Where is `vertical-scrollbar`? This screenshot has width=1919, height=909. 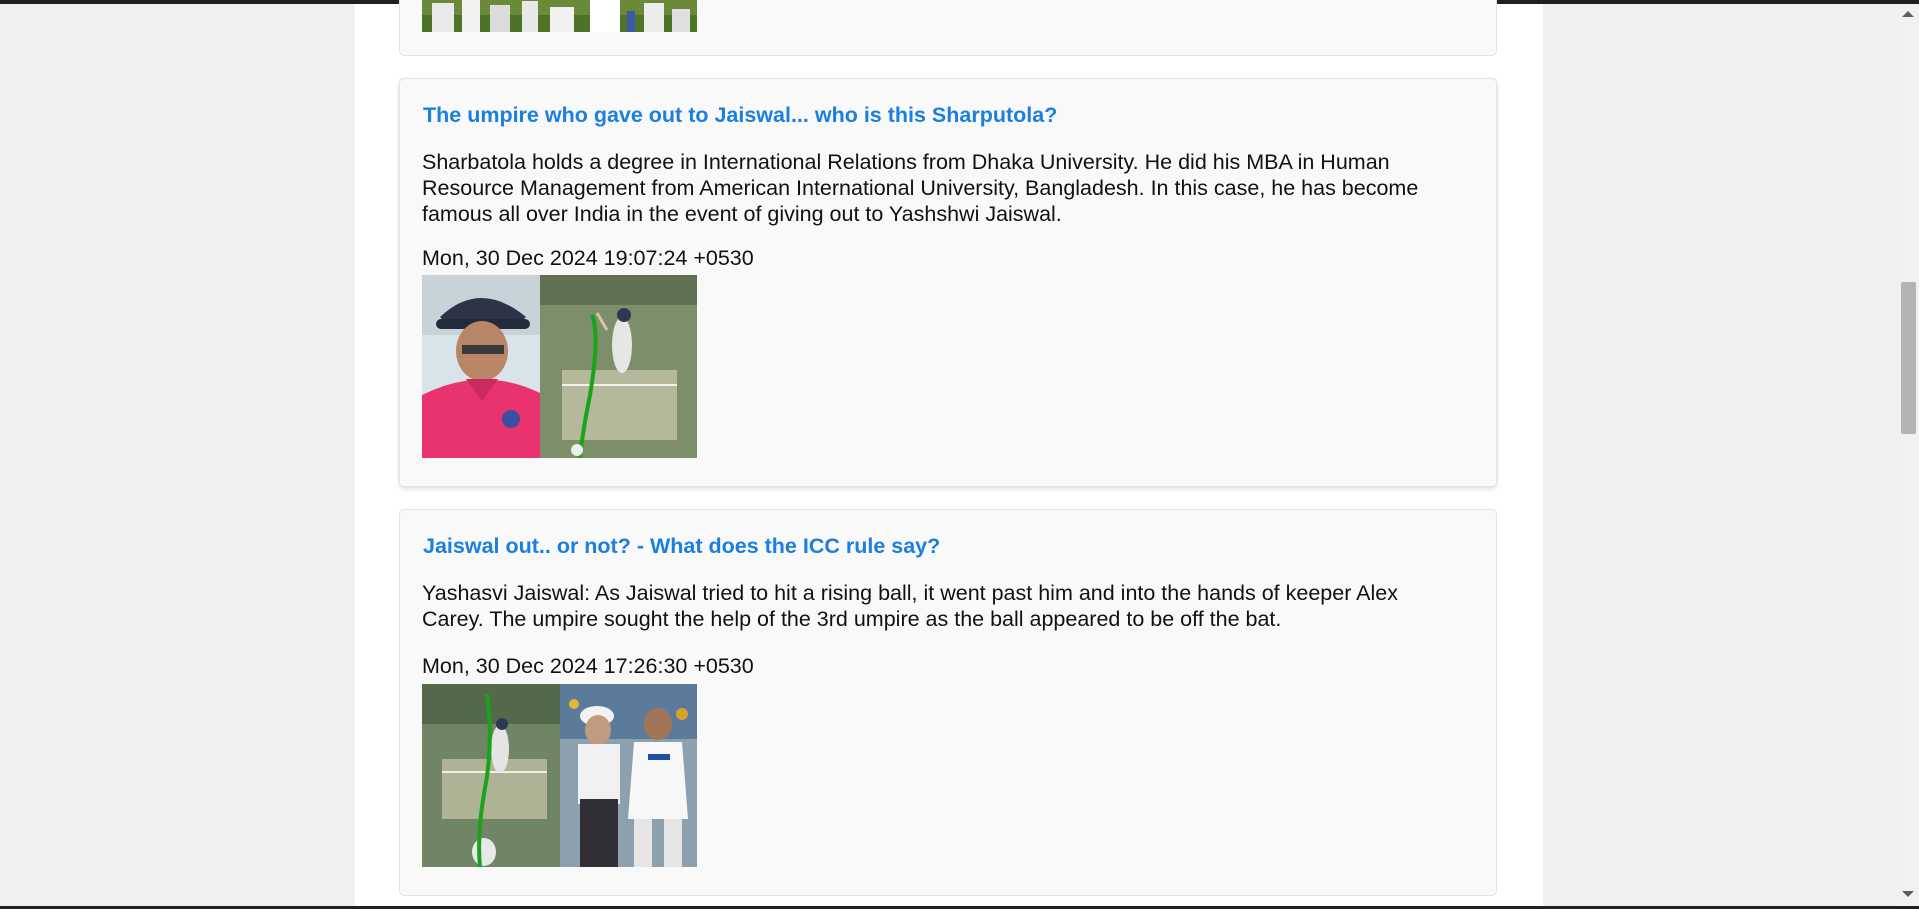 vertical-scrollbar is located at coordinates (1908, 455).